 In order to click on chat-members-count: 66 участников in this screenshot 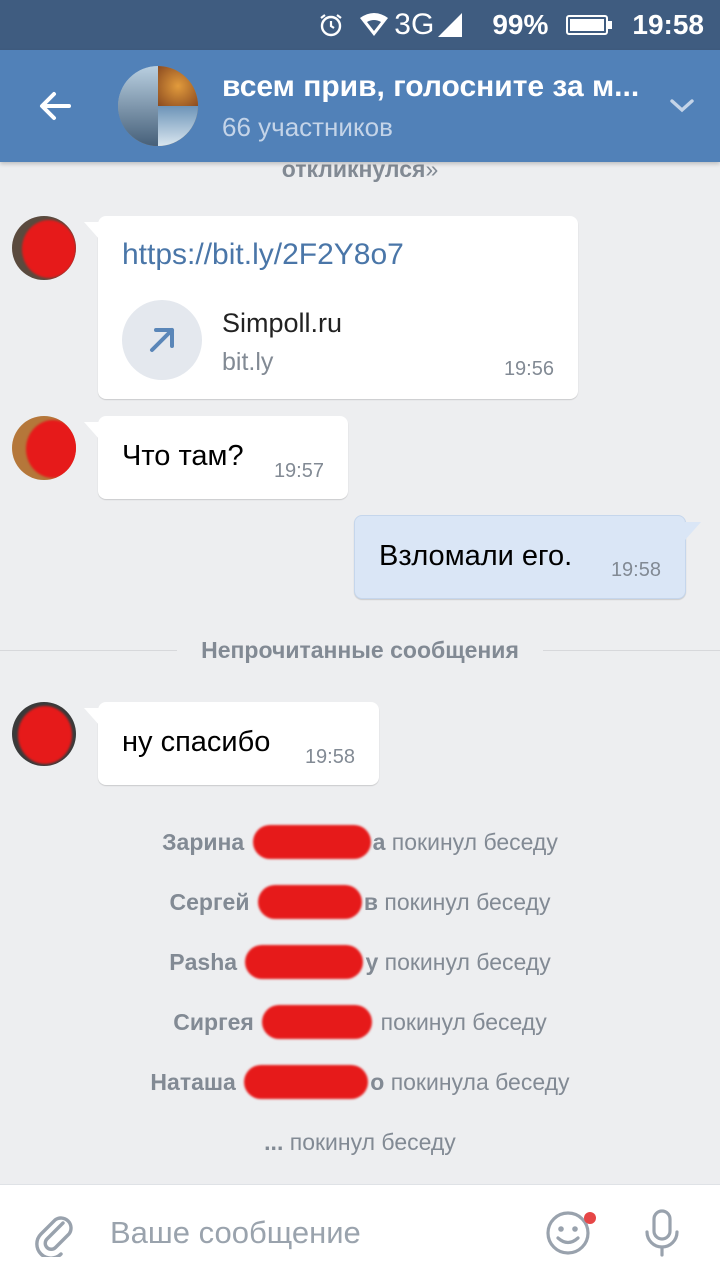, I will do `click(307, 126)`.